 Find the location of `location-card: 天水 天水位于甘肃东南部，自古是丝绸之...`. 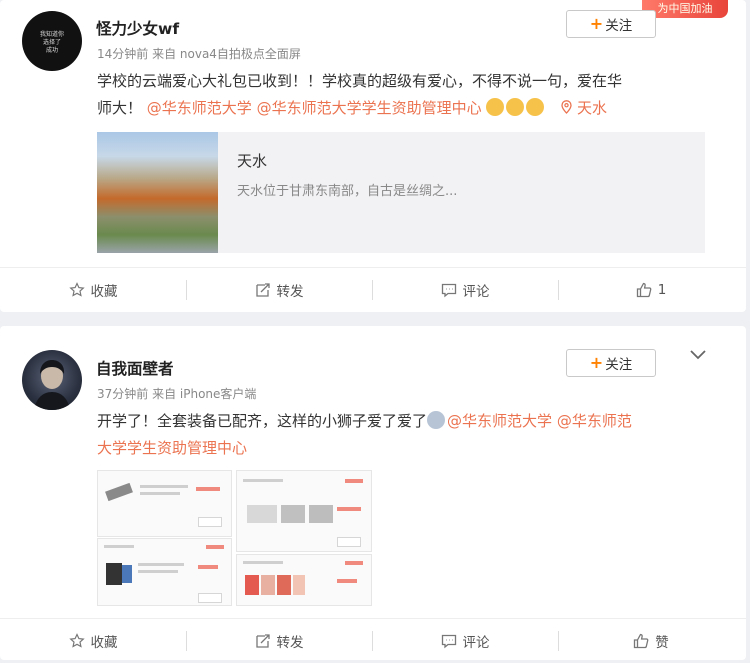

location-card: 天水 天水位于甘肃东南部，自古是丝绸之... is located at coordinates (401, 192).